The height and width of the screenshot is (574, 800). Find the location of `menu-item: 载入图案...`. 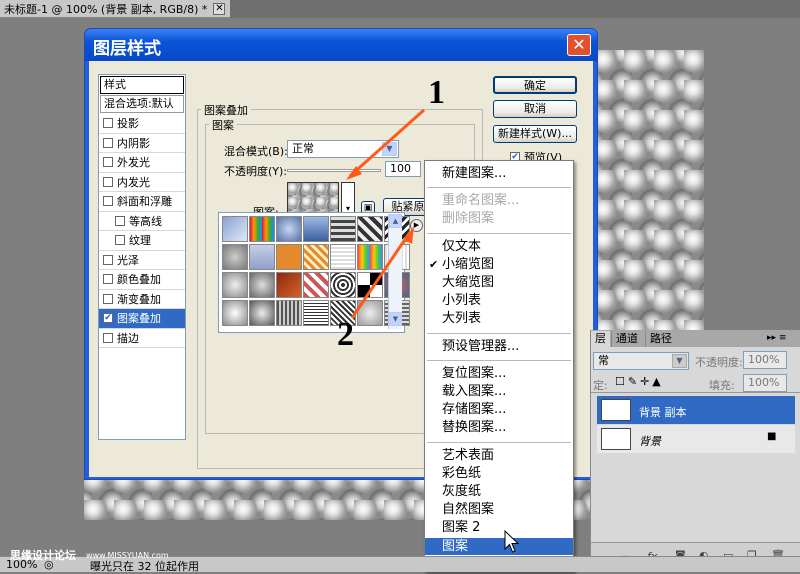

menu-item: 载入图案... is located at coordinates (499, 391).